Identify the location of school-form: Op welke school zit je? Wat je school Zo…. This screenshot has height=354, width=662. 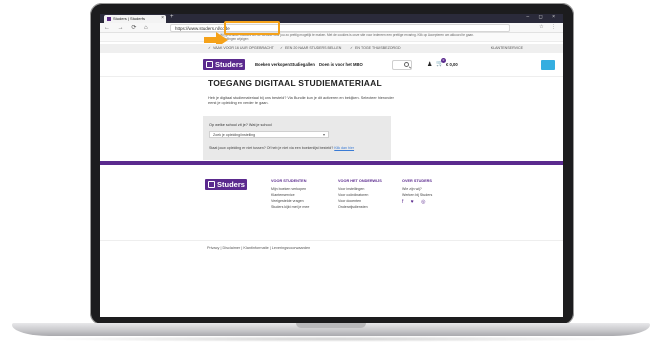
(297, 138).